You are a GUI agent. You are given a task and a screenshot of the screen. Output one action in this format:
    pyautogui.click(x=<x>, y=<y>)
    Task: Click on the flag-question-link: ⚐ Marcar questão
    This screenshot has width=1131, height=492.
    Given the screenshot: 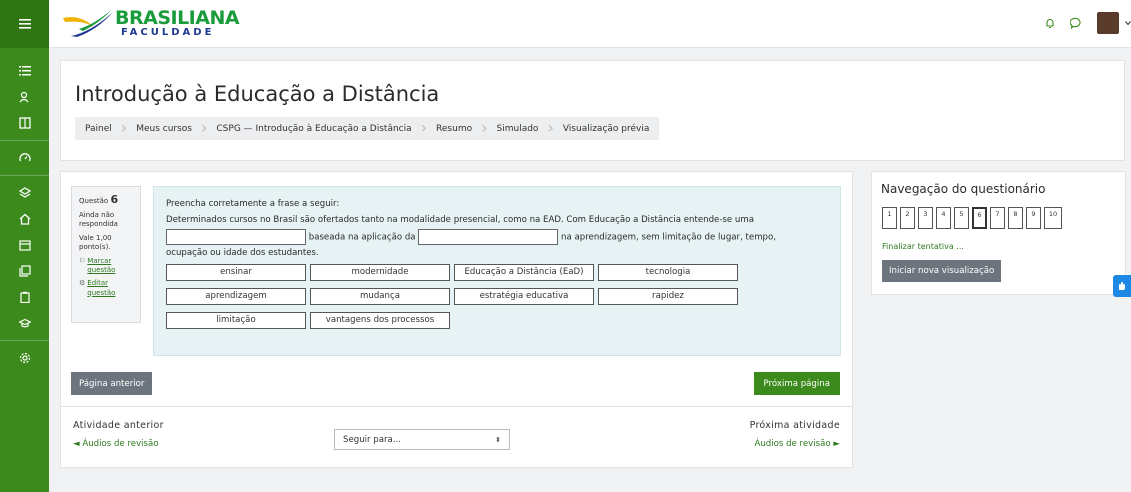 What is the action you would take?
    pyautogui.click(x=106, y=266)
    